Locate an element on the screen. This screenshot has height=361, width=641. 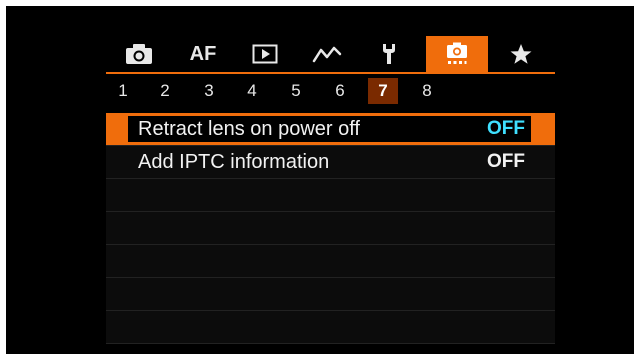
page-2: 2 is located at coordinates (165, 91).